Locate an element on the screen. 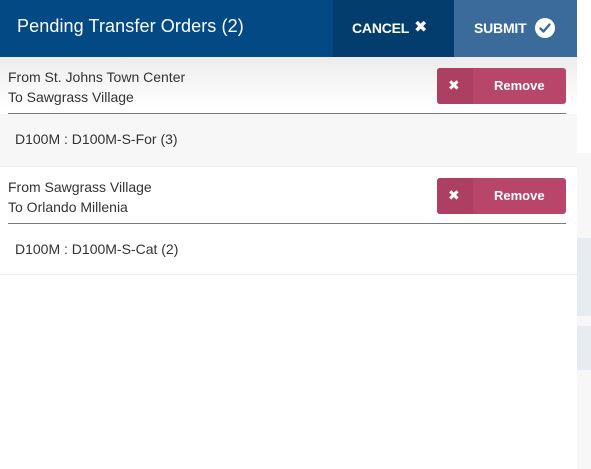 The image size is (591, 469). cancel-button: CANCEL ✖ is located at coordinates (393, 28).